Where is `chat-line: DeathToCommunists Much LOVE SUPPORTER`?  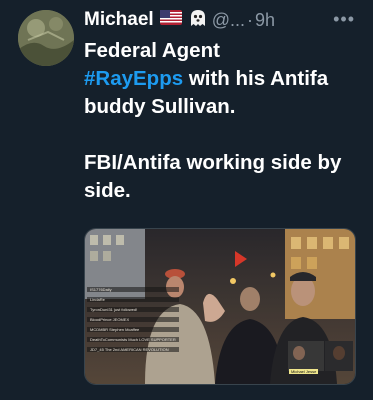 chat-line: DeathToCommunists Much LOVE SUPPORTER is located at coordinates (133, 339).